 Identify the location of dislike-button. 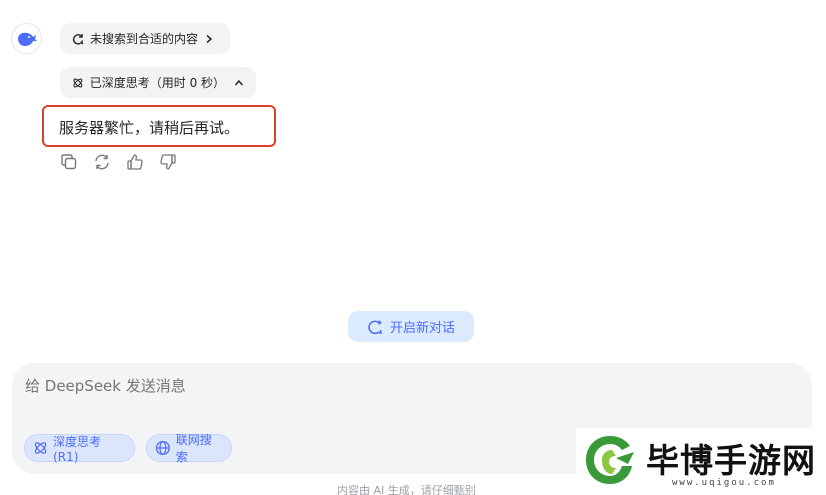
(168, 162).